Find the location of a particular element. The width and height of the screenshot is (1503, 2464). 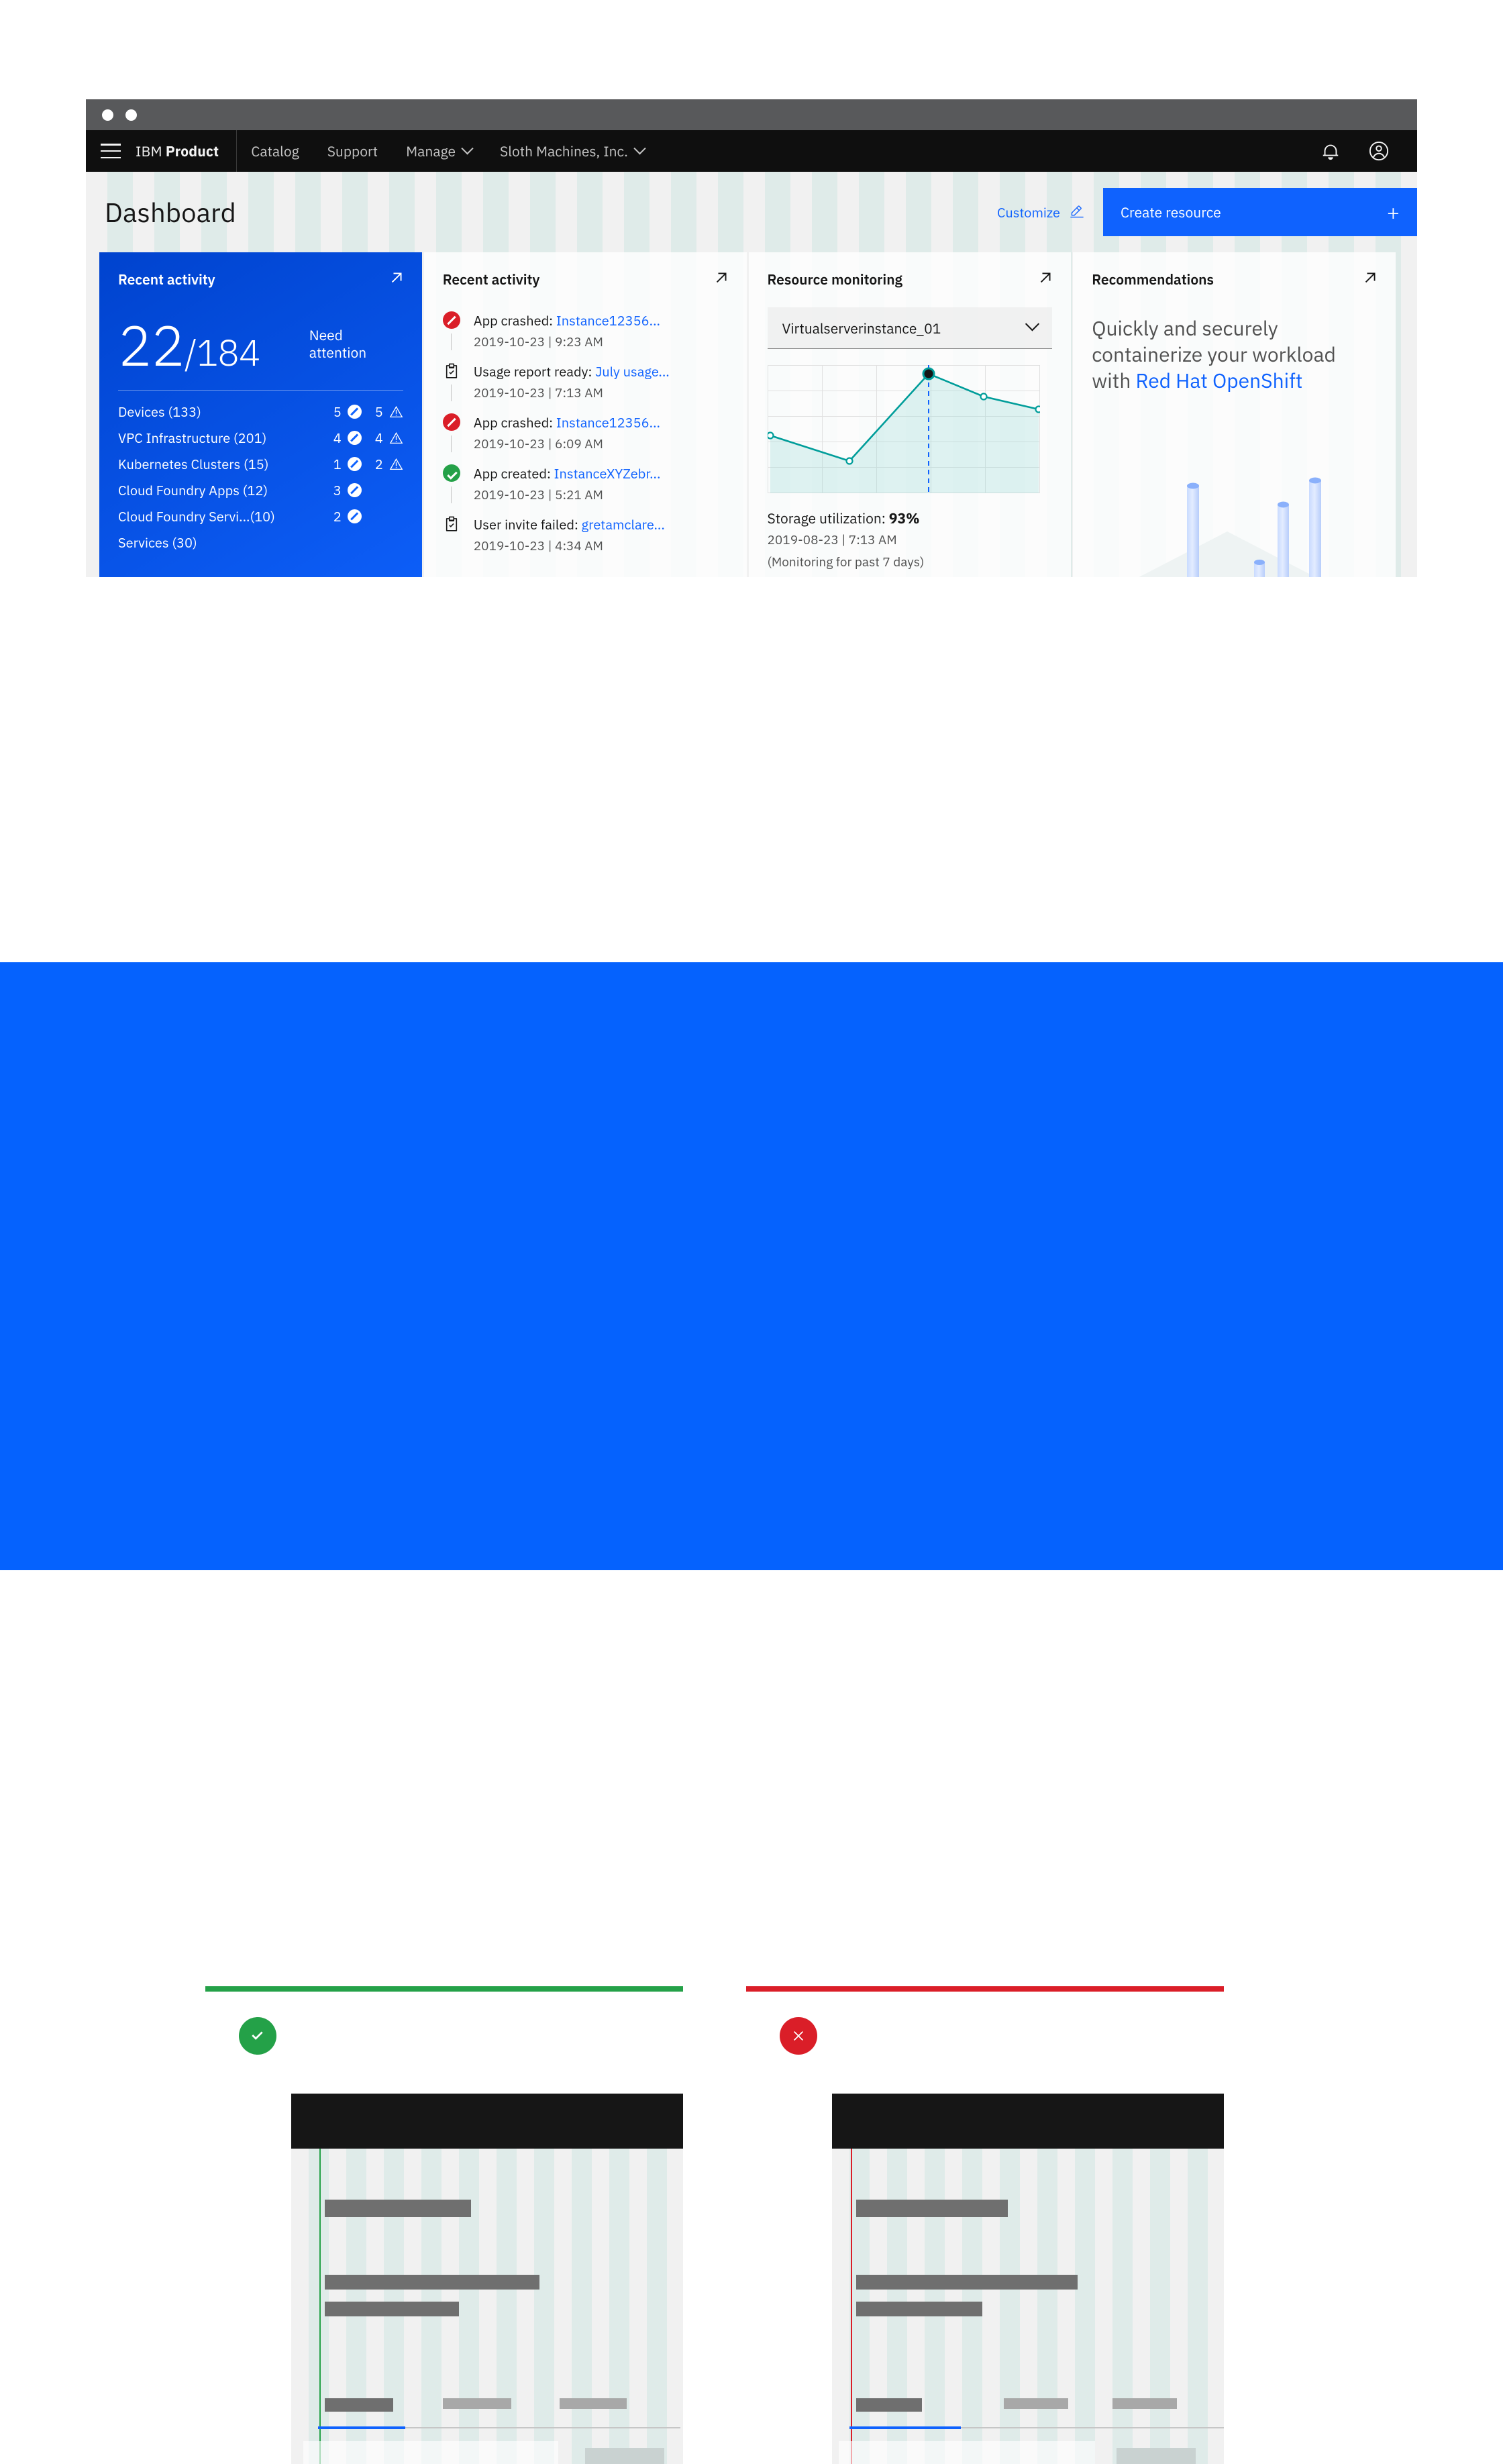

mock-dashboard-dont is located at coordinates (1028, 2279).